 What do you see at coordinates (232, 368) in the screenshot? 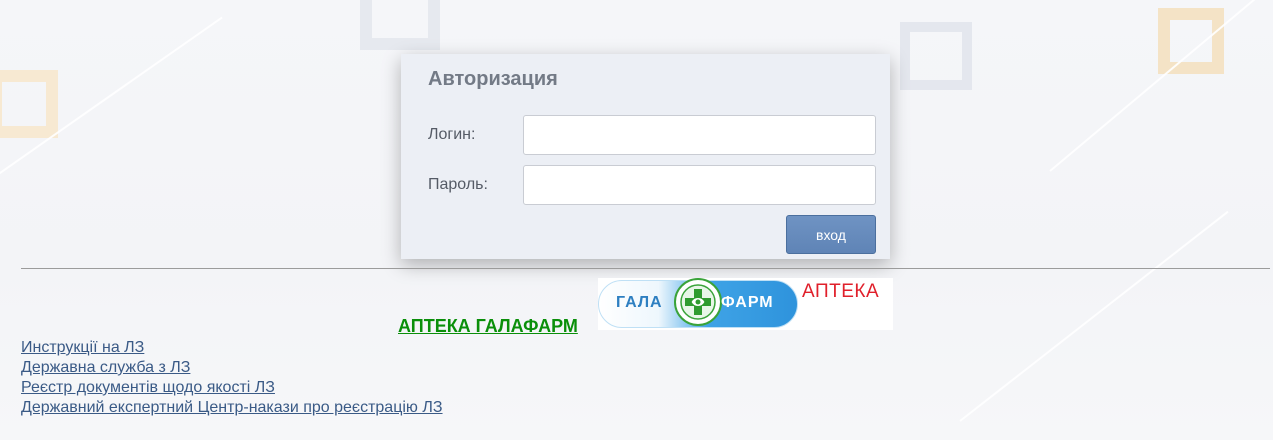
I see `list-item: Державна служба з ЛЗ` at bounding box center [232, 368].